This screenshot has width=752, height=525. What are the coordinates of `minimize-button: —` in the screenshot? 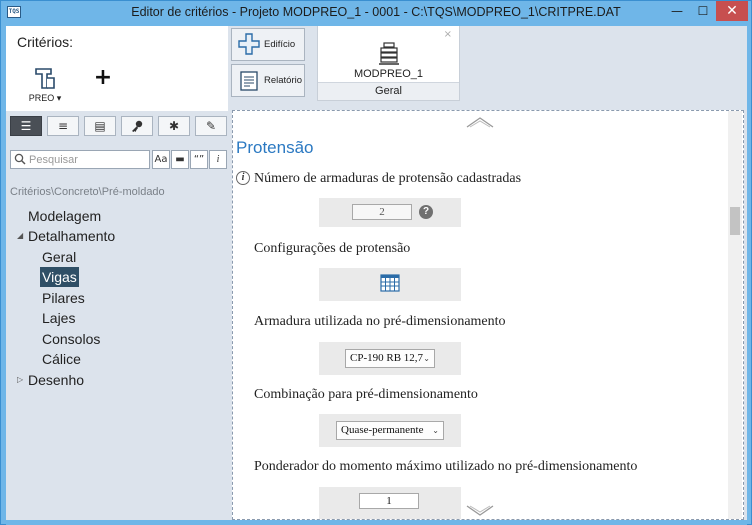 It's located at (677, 11).